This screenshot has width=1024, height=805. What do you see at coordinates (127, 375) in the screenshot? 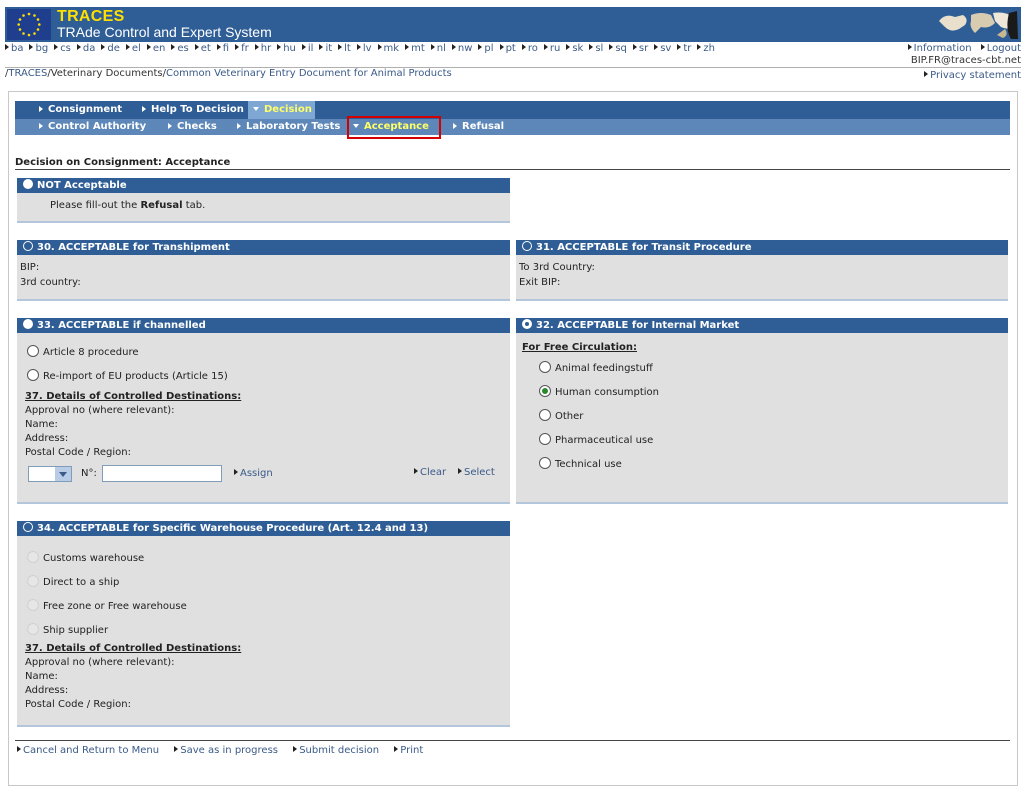
I see `re-import-option: Re-import of EU products (Article 15)` at bounding box center [127, 375].